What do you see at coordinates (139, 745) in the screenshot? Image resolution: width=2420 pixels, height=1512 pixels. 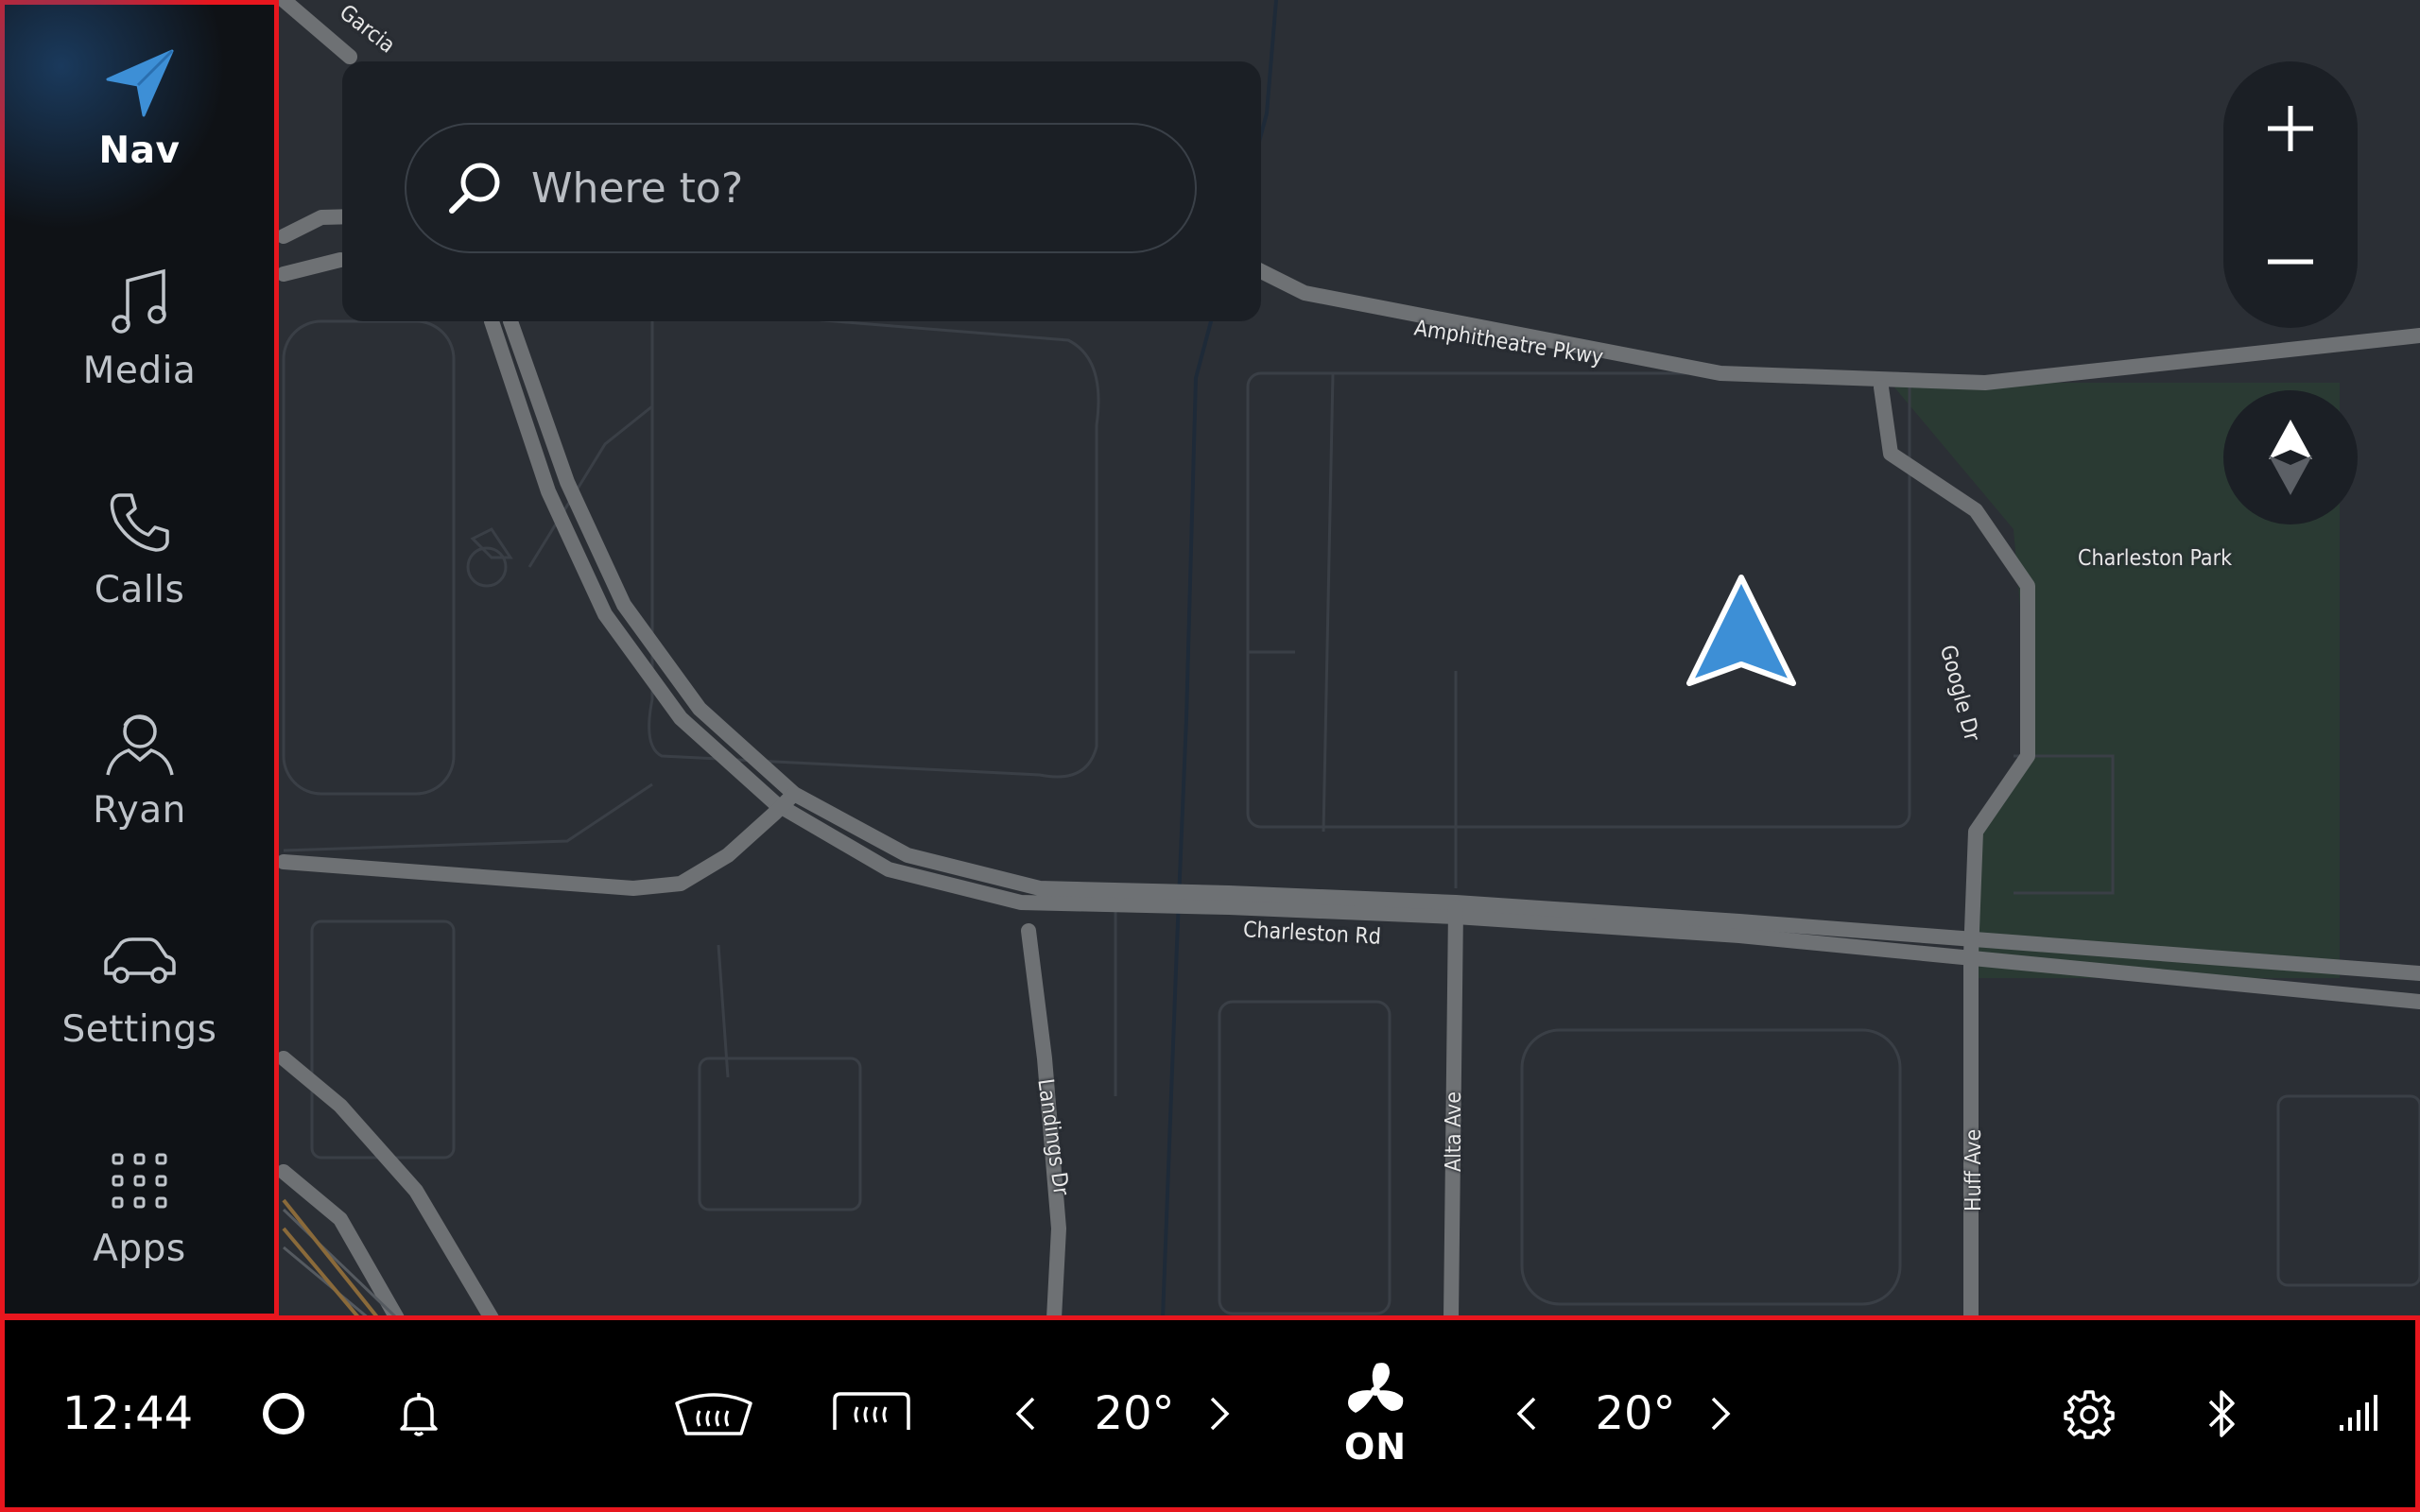 I see `user-profile-icon` at bounding box center [139, 745].